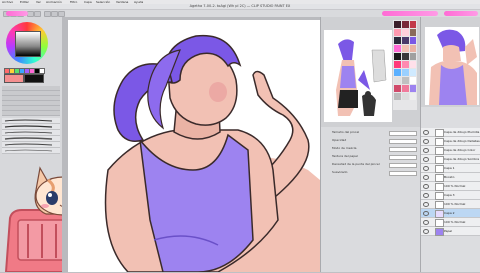  What do you see at coordinates (450, 168) in the screenshot?
I see `layer-row: Capa 1` at bounding box center [450, 168].